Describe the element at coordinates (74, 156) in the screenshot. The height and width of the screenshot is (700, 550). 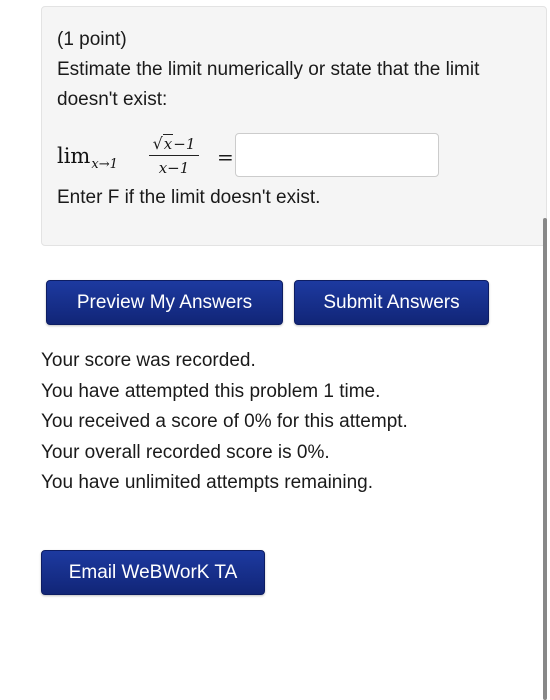
I see `lim-text: lim` at that location.